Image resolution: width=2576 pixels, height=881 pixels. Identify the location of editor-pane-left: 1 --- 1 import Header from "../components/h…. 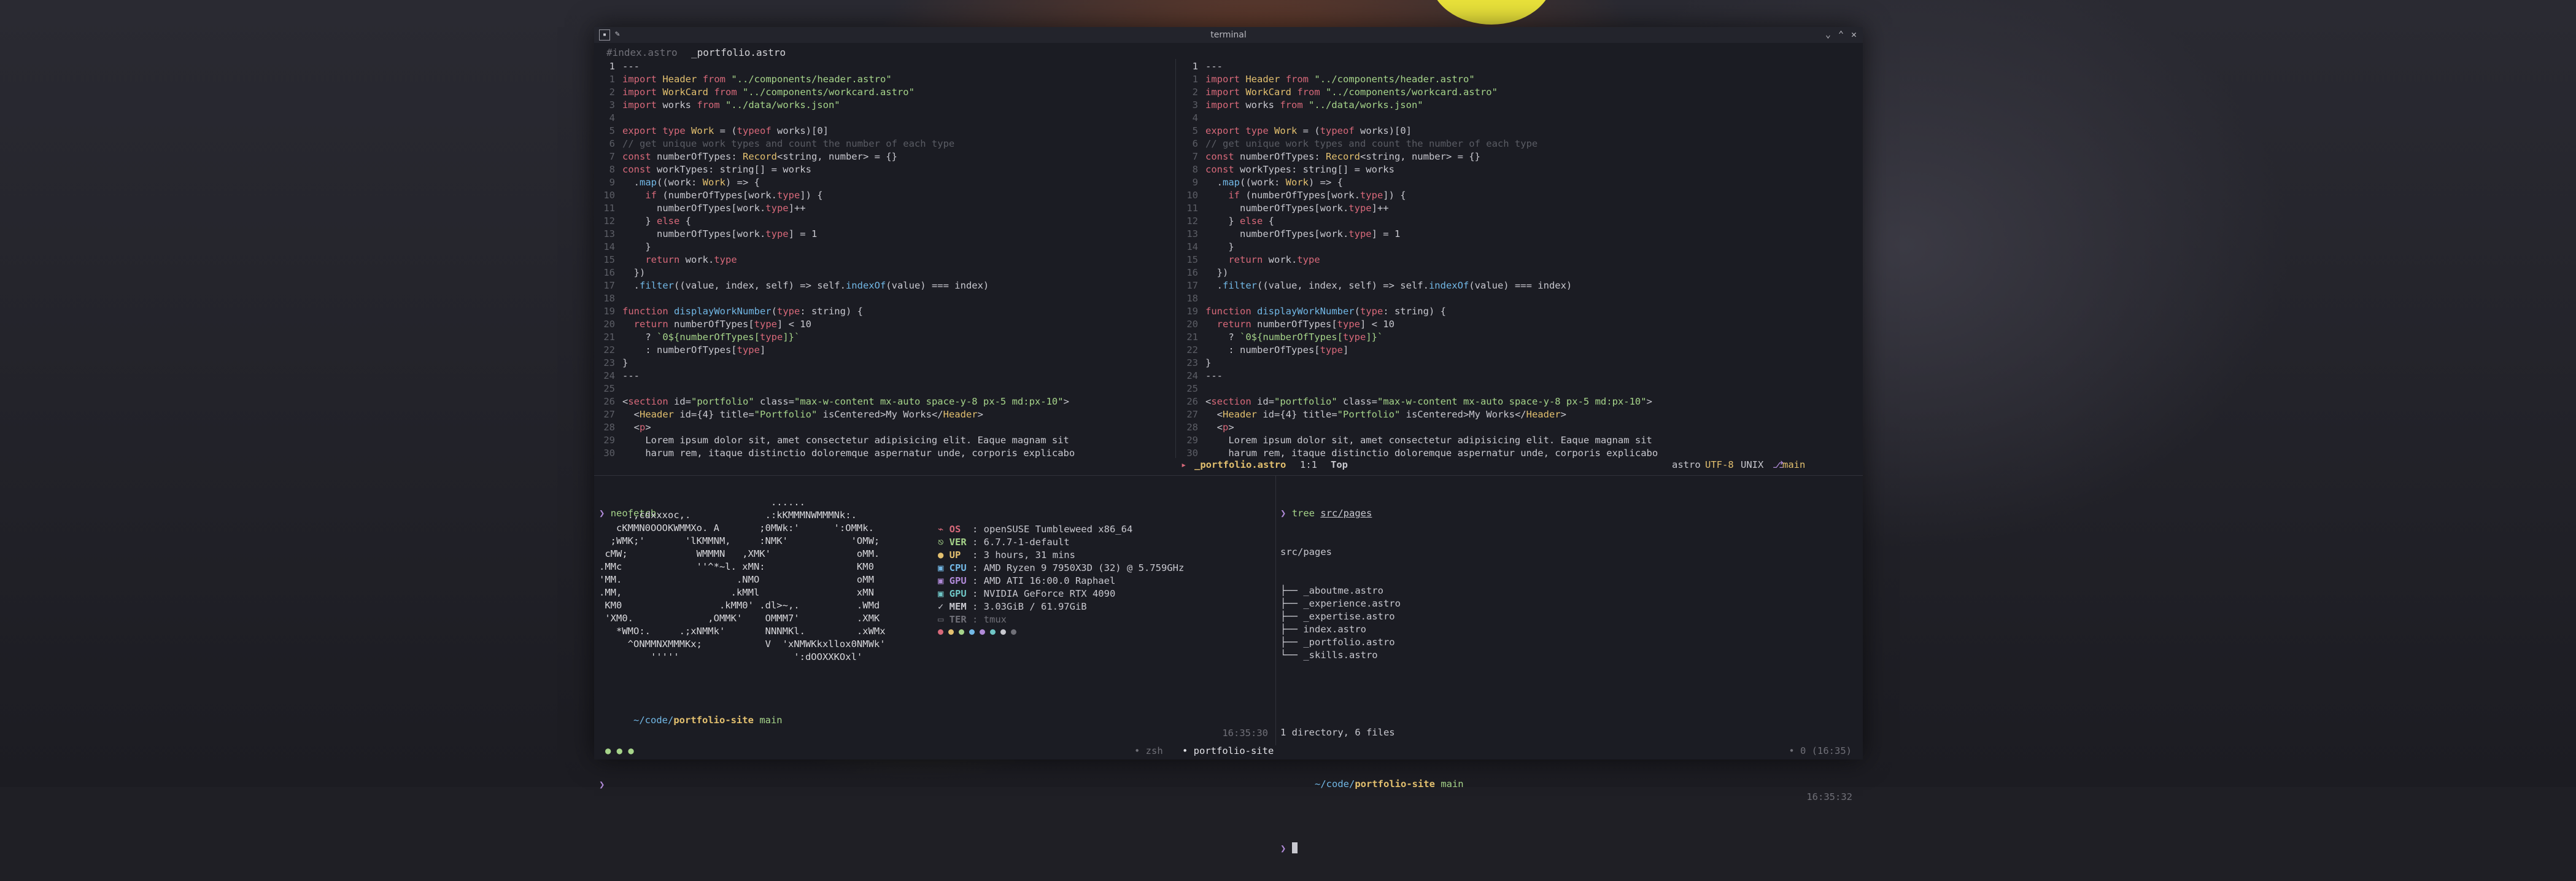
(884, 259).